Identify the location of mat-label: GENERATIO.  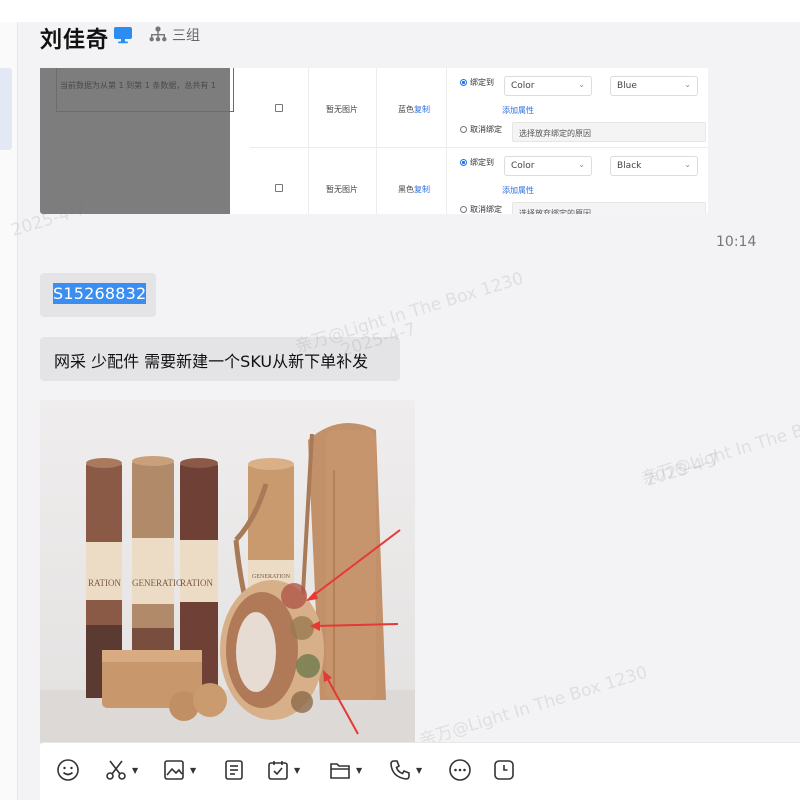
(157, 583).